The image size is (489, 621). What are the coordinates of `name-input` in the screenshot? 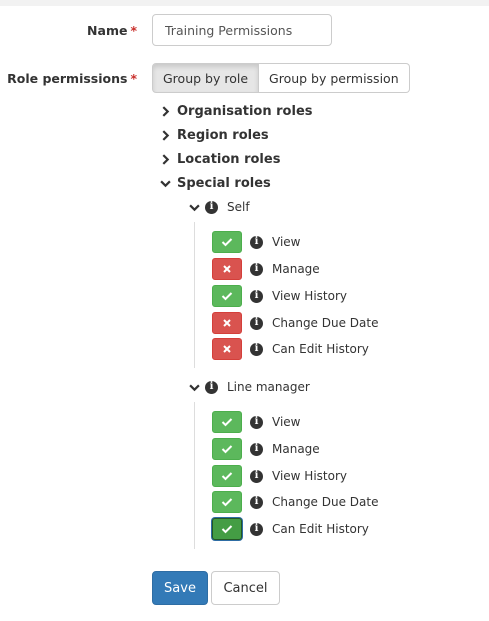 It's located at (242, 30).